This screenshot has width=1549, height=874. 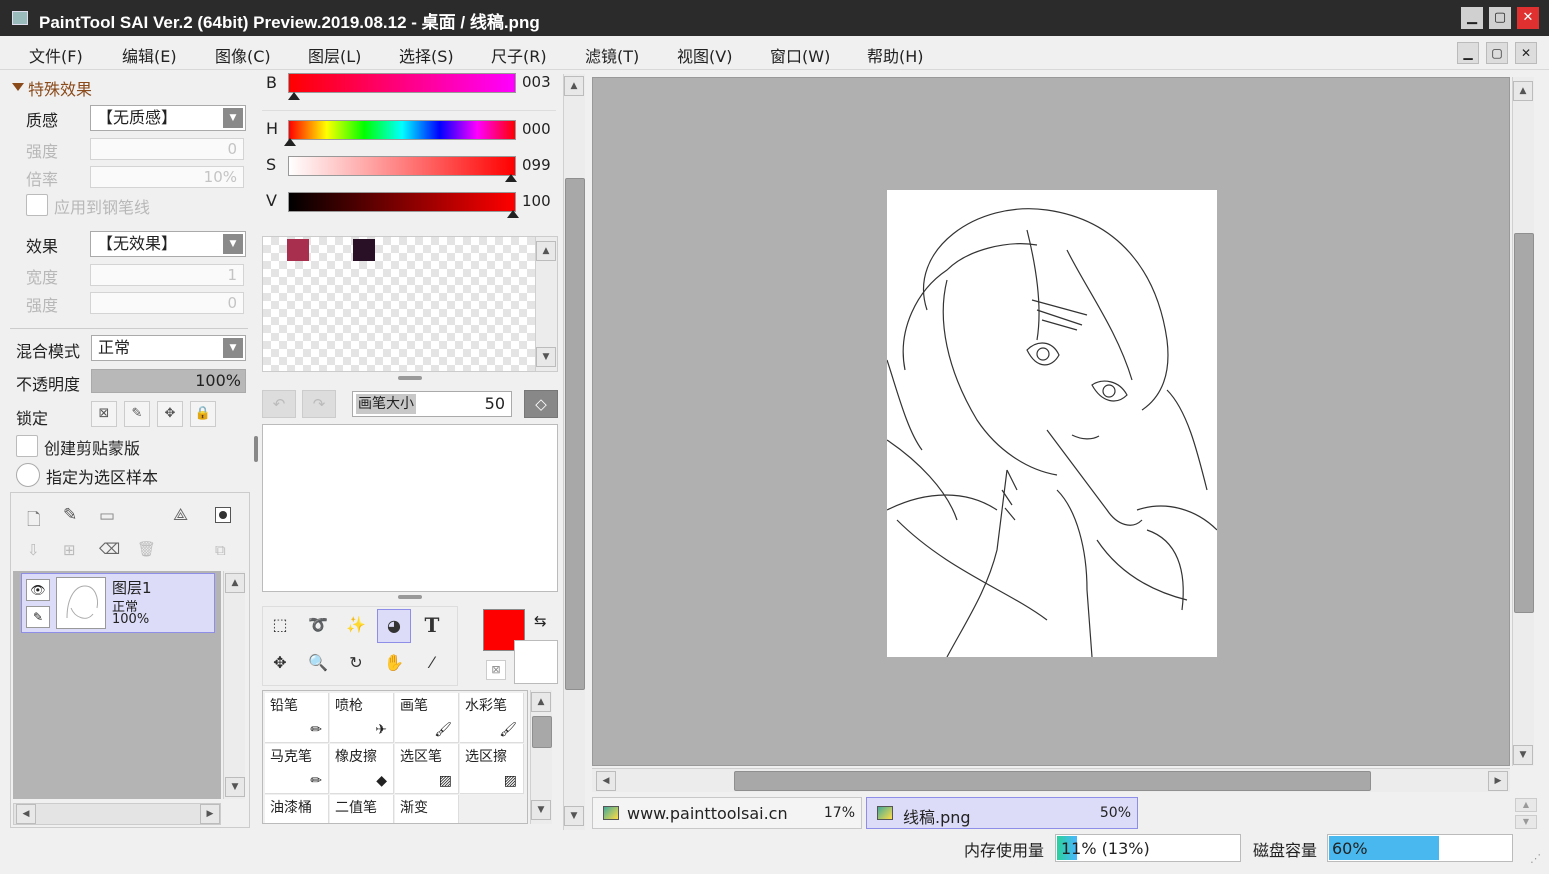 I want to click on move-icon: ✥, so click(x=280, y=664).